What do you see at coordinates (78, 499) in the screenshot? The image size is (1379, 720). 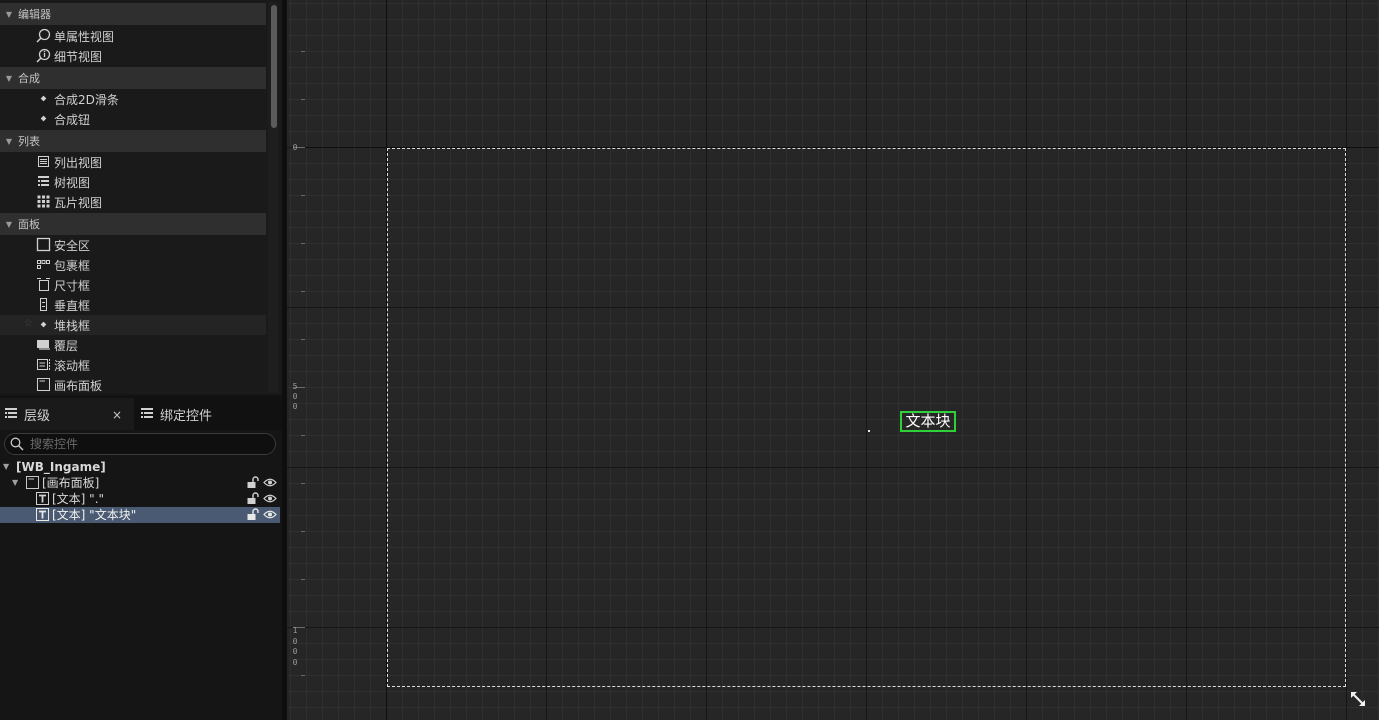 I see `tree-row-label: [文本] "."` at bounding box center [78, 499].